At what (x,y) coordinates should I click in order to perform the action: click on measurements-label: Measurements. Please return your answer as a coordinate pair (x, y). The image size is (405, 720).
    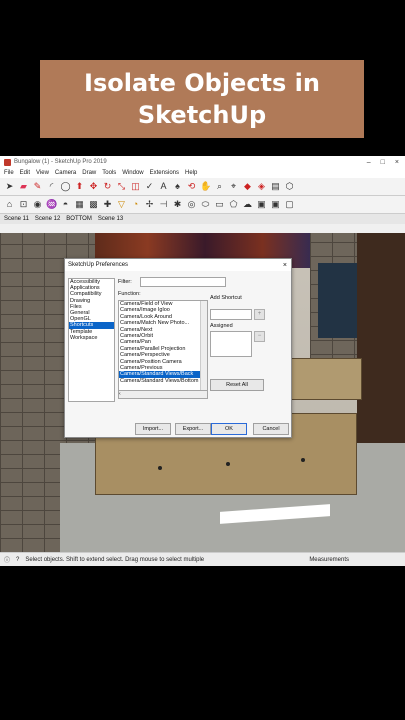
    Looking at the image, I should click on (329, 559).